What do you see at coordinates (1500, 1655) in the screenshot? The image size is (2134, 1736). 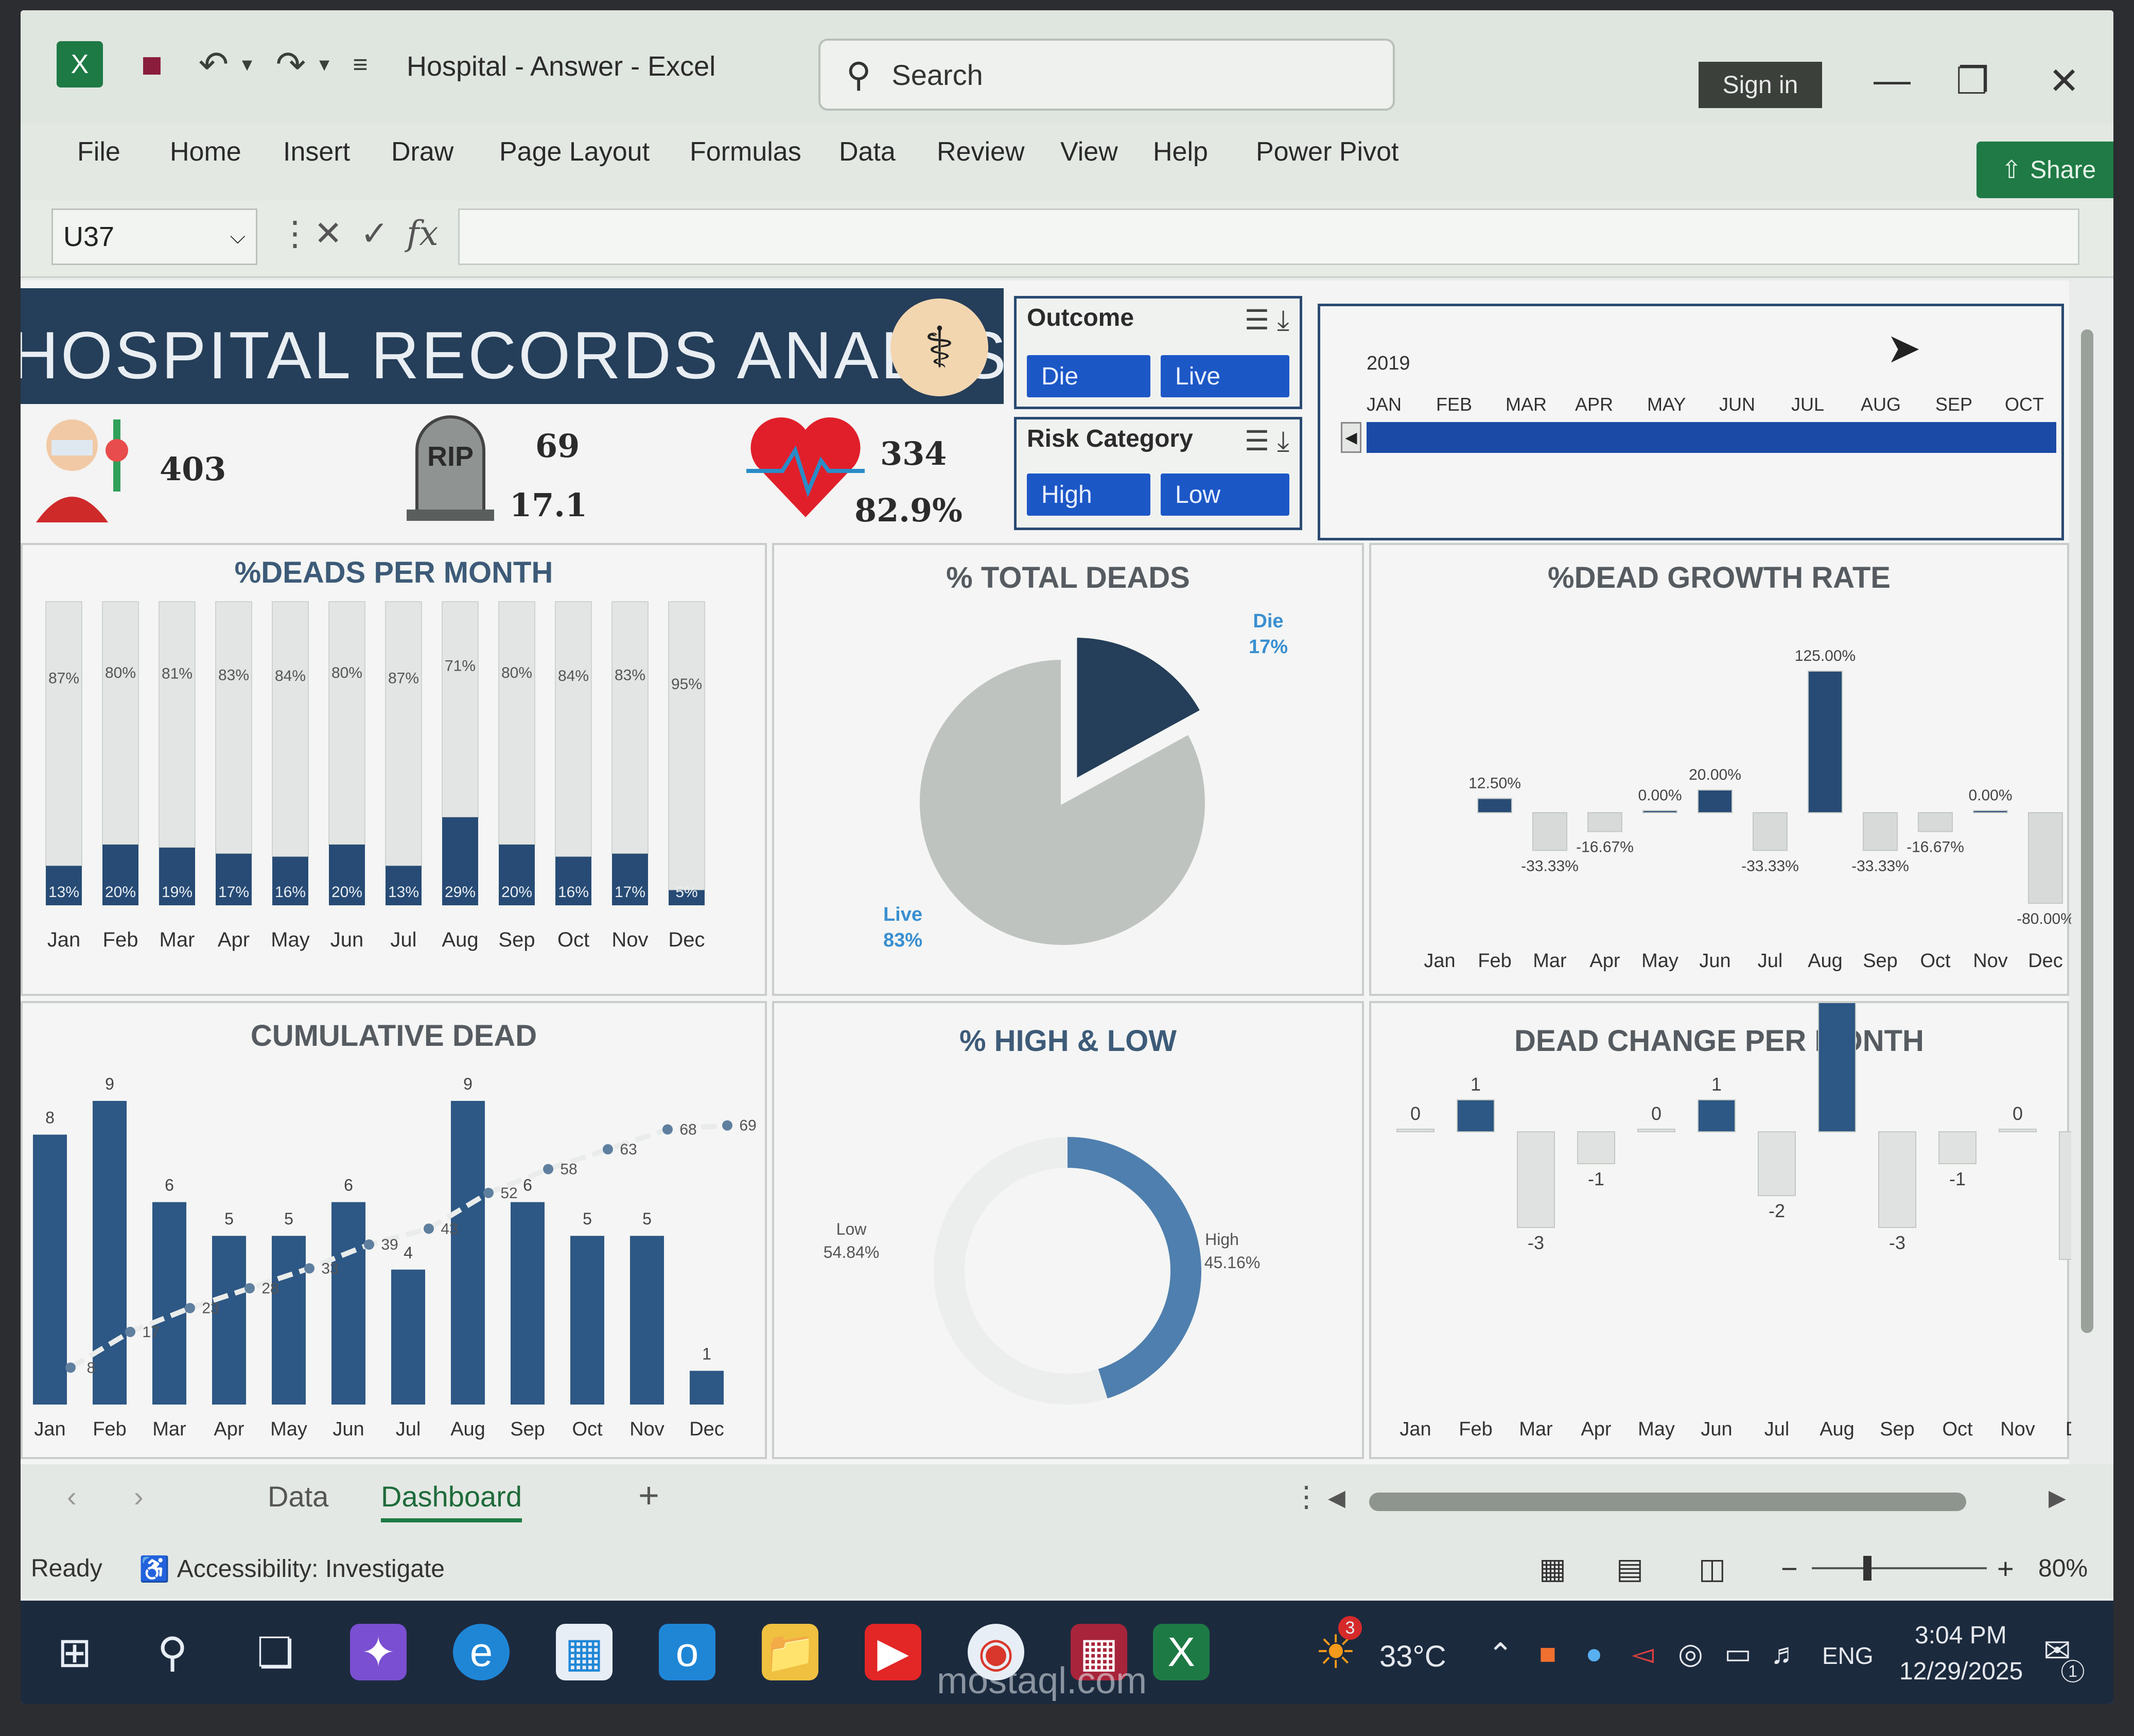 I see `tray-expand-icon: ⌃` at bounding box center [1500, 1655].